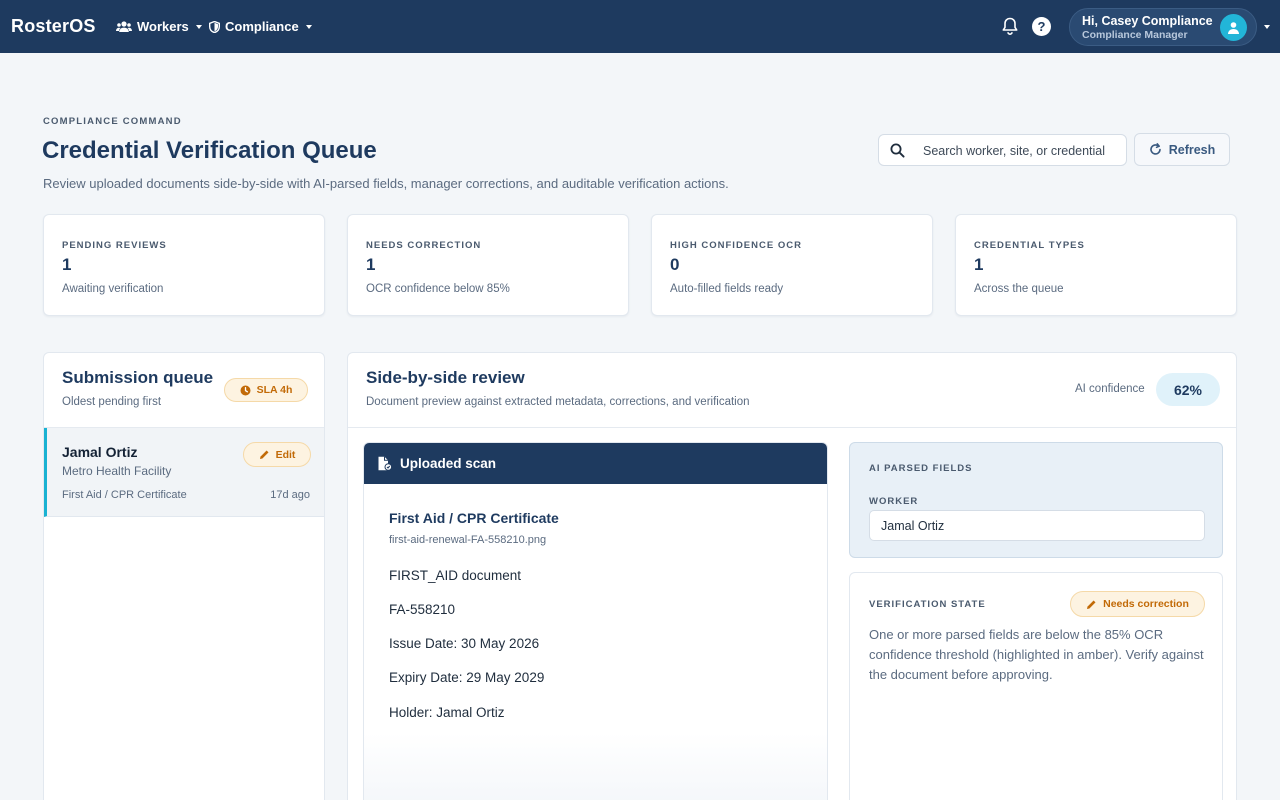 This screenshot has height=800, width=1280. I want to click on search-input, so click(1021, 151).